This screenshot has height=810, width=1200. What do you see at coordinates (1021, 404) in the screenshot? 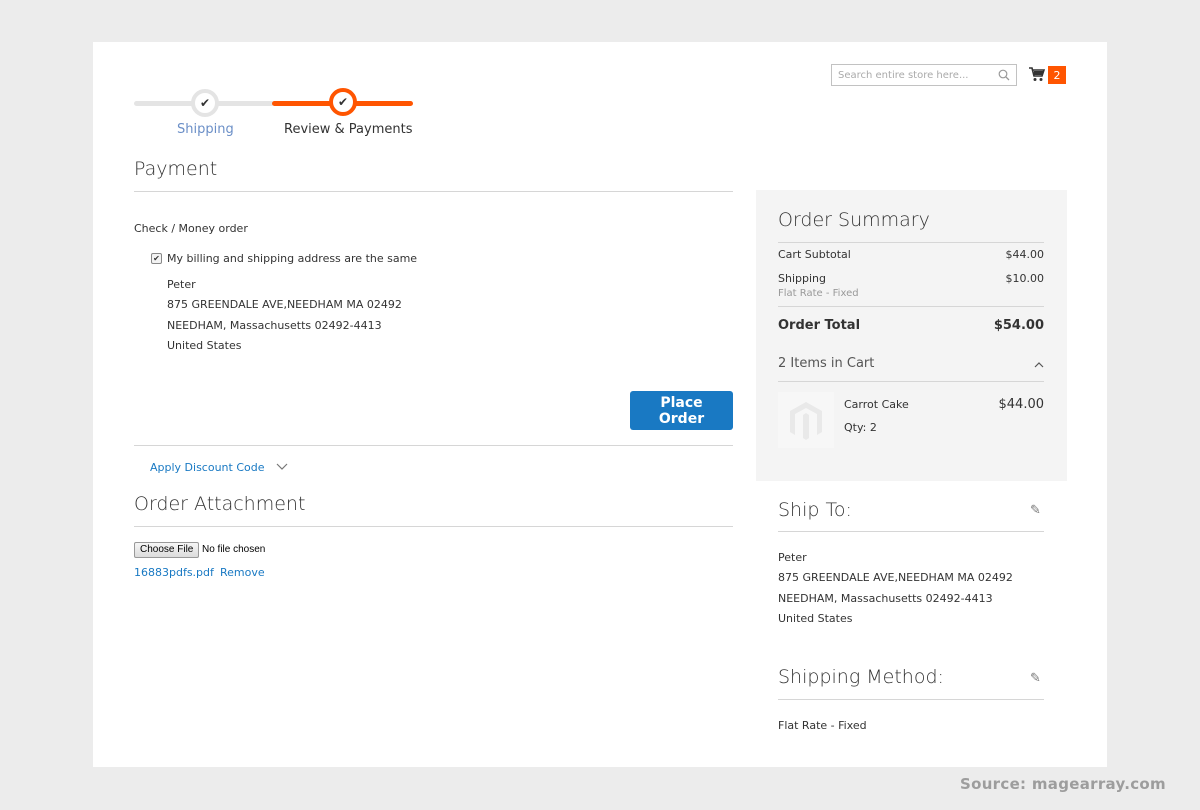
I see `item-price: $44.00` at bounding box center [1021, 404].